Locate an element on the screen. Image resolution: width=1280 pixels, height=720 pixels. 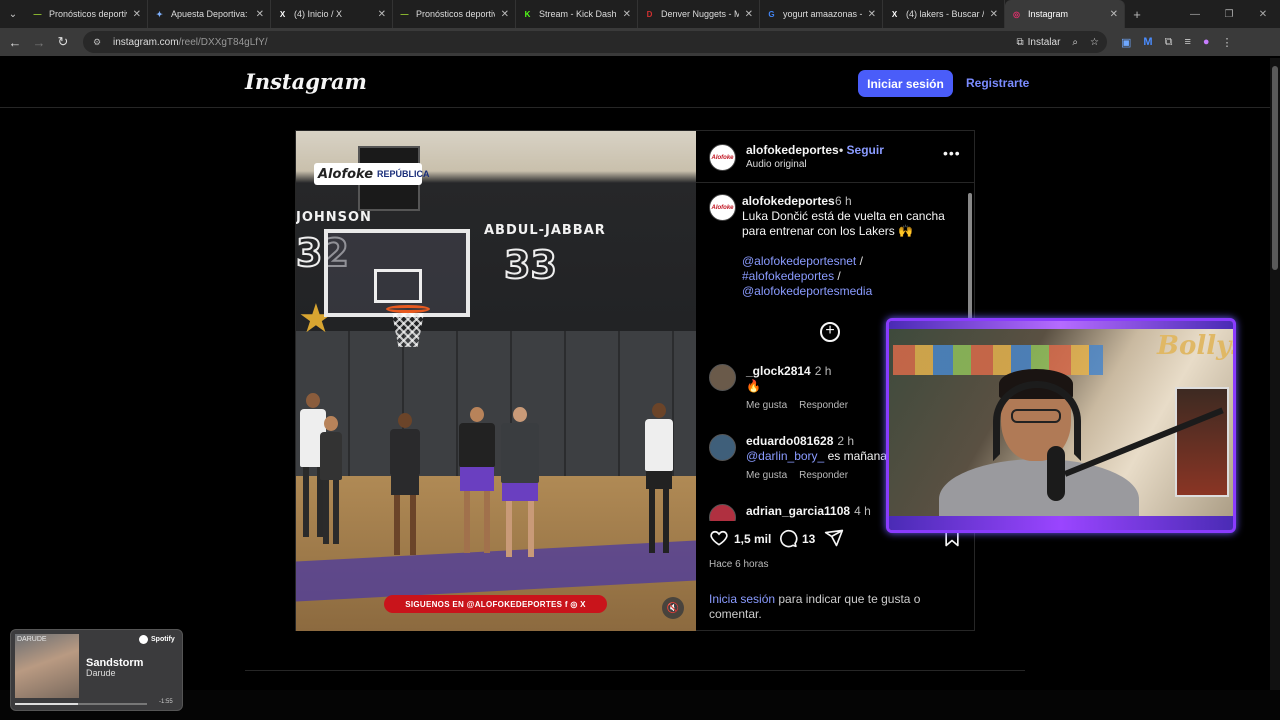
forward-button: → is located at coordinates (39, 42).